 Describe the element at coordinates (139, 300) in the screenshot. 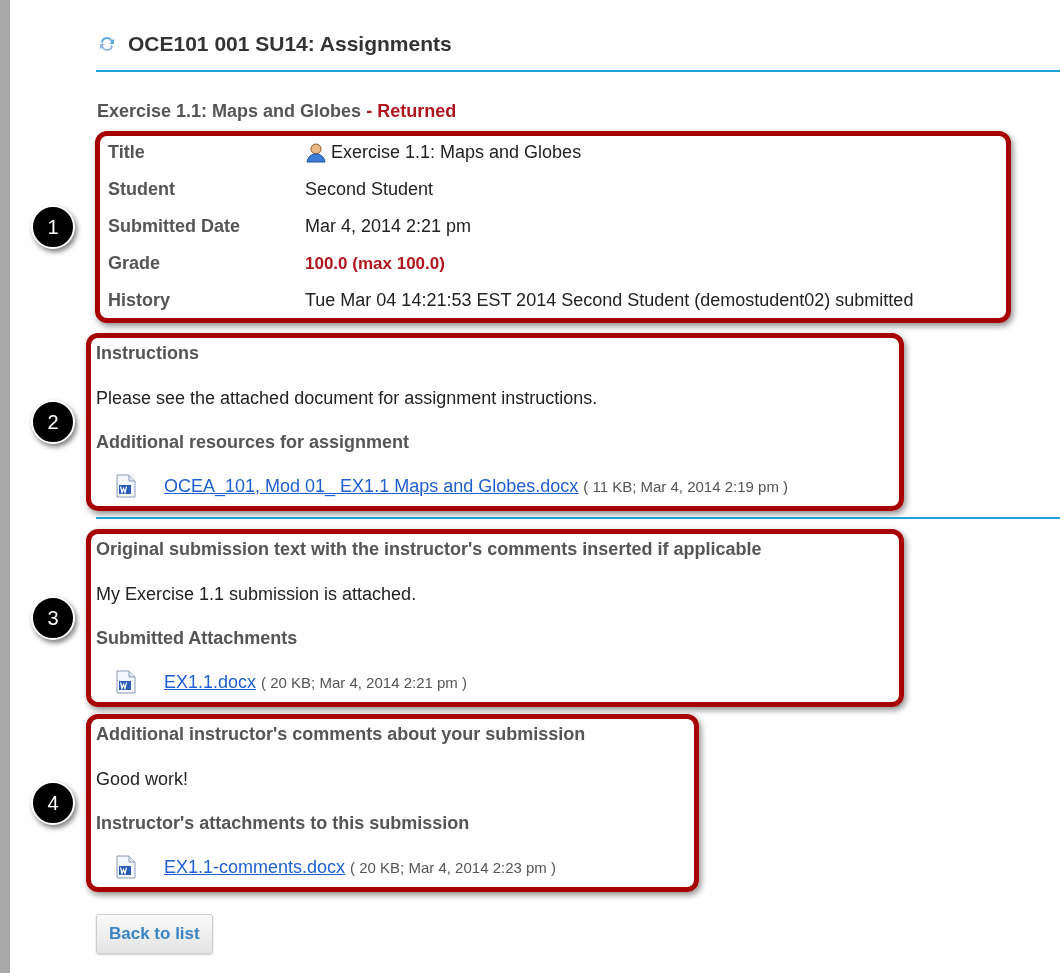

I see `field-label: History` at that location.